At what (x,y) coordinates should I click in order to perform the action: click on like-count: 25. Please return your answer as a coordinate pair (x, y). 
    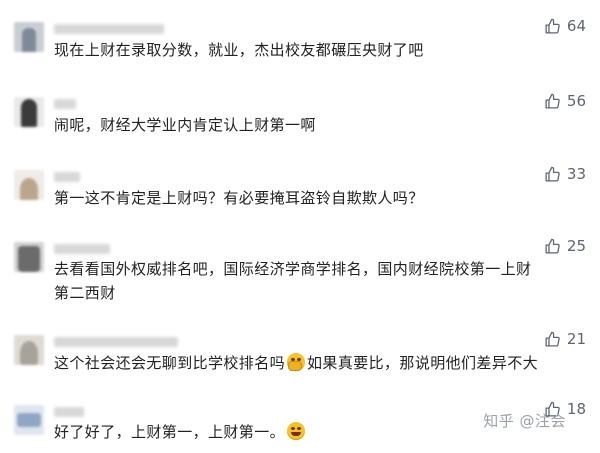
    Looking at the image, I should click on (576, 246).